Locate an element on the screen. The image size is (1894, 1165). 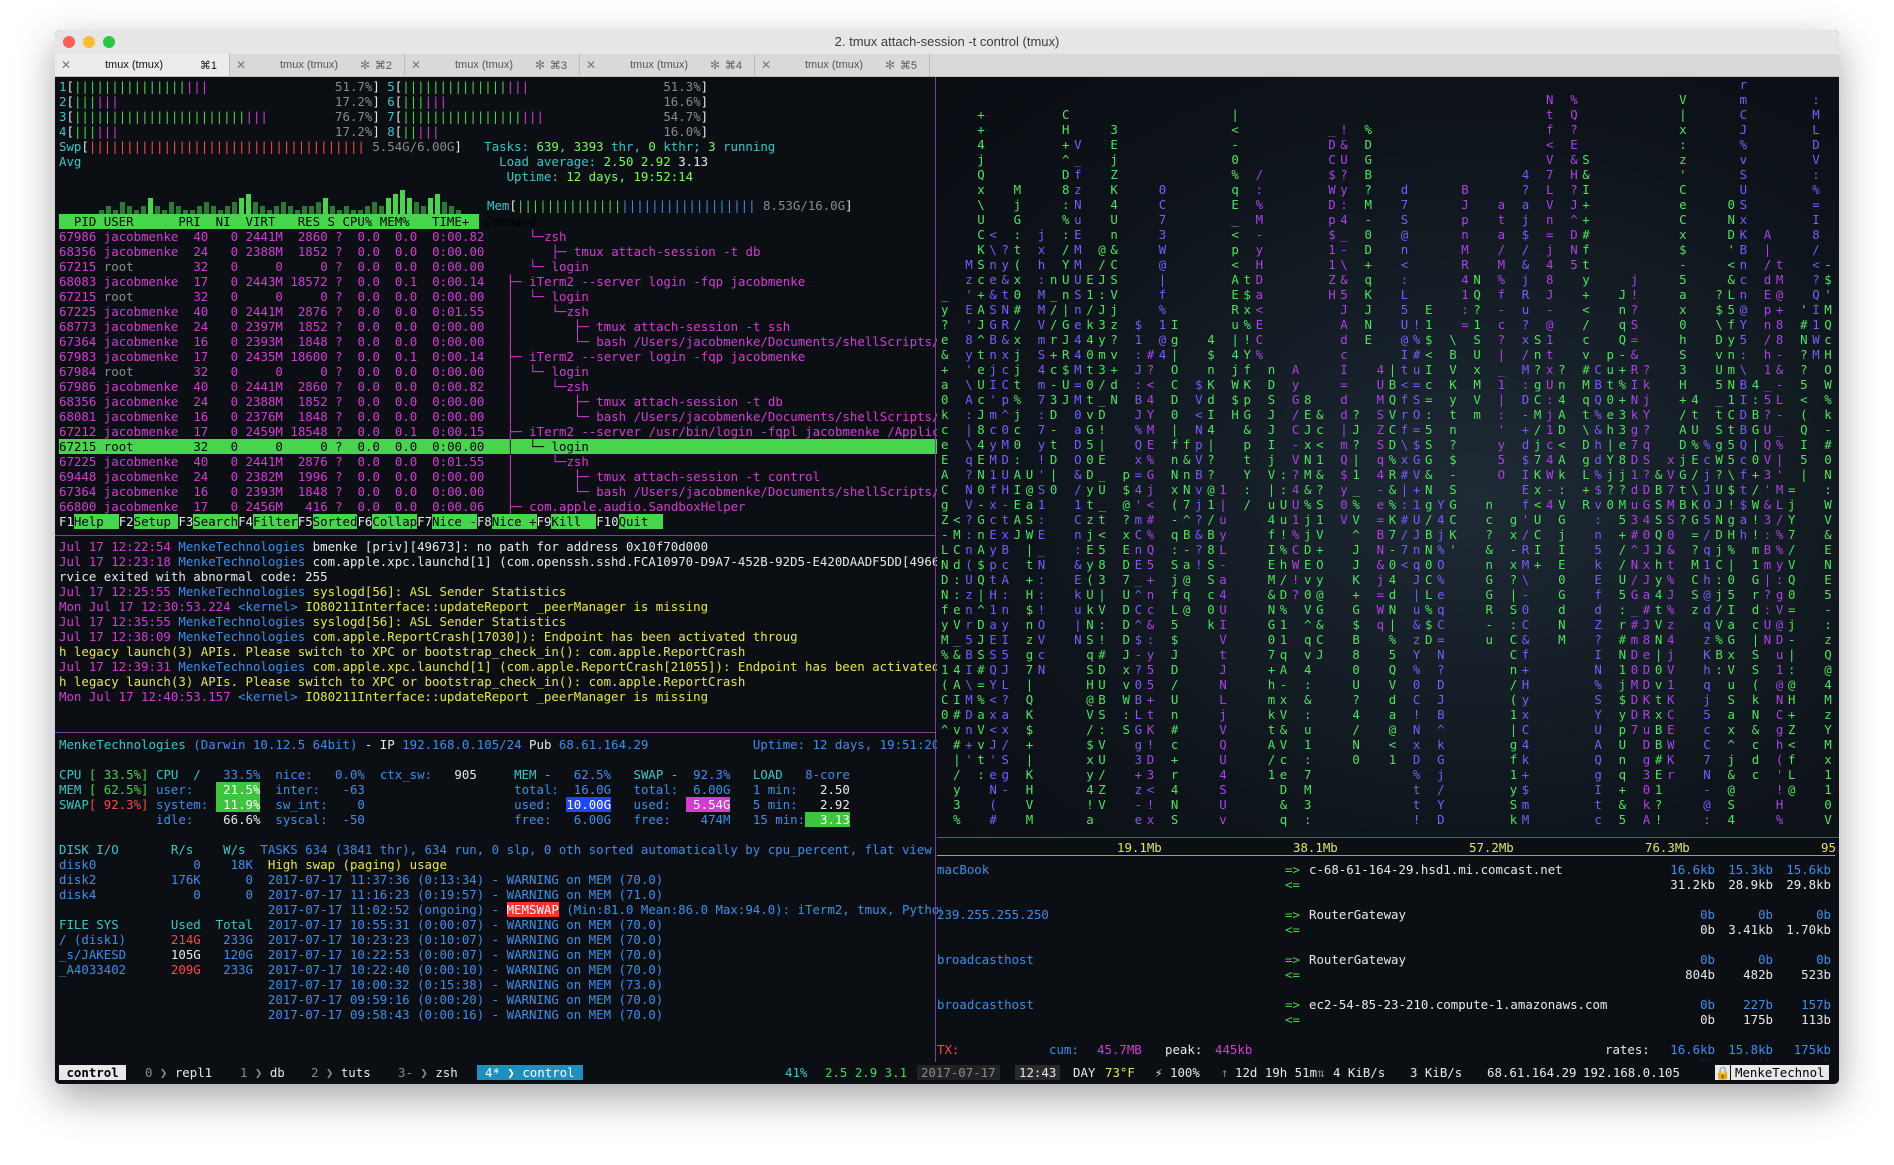
flow-arrow-icon: <= is located at coordinates (1292, 929).